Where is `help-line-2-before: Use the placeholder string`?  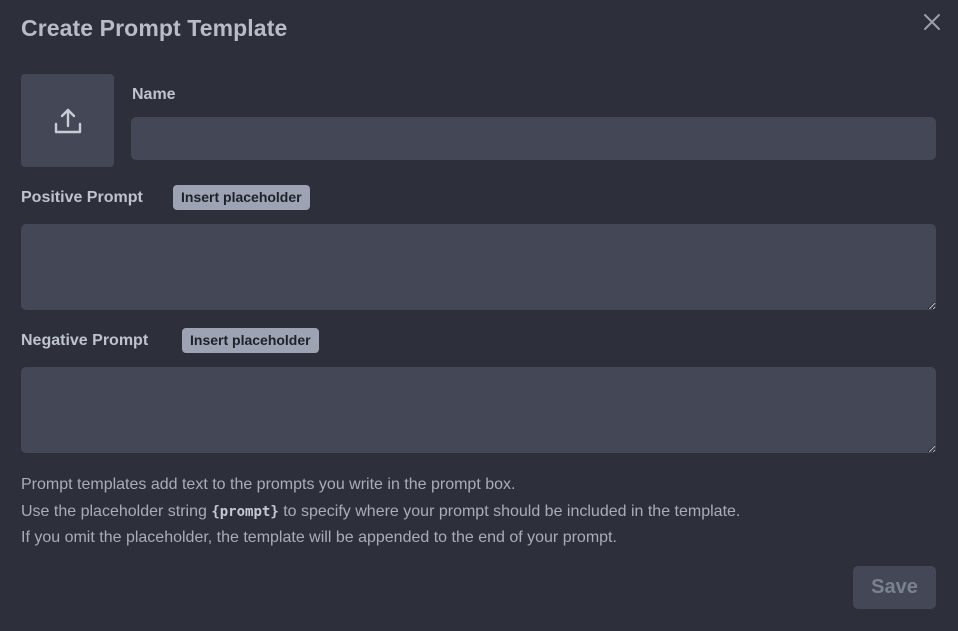 help-line-2-before: Use the placeholder string is located at coordinates (116, 511).